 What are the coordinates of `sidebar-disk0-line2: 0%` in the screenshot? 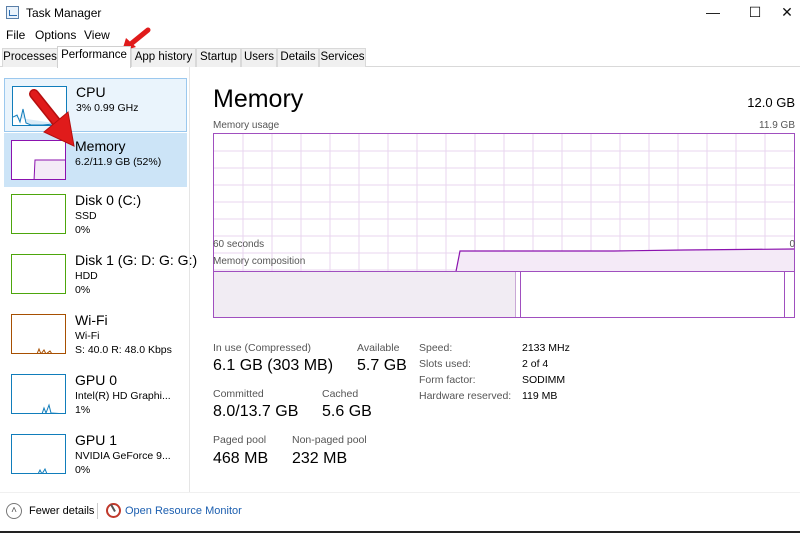 It's located at (83, 230).